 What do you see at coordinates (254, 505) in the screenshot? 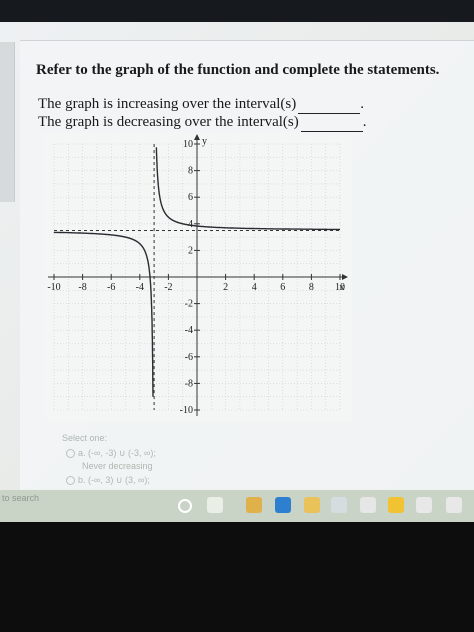
I see `chrome-icon` at bounding box center [254, 505].